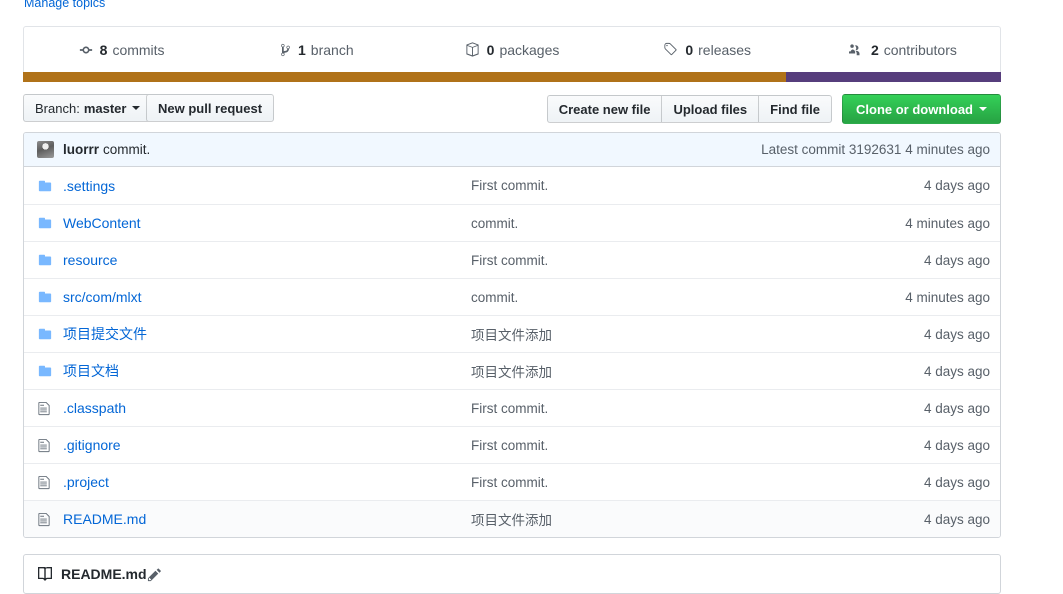 The height and width of the screenshot is (594, 1063). Describe the element at coordinates (104, 519) in the screenshot. I see `file-name-link: README.md` at that location.